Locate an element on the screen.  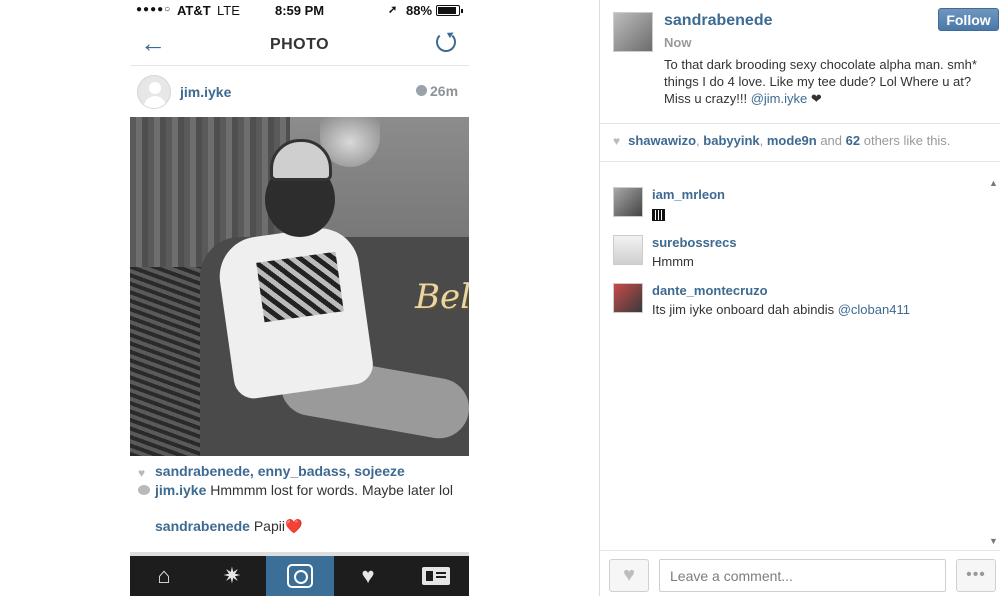
battery-icon is located at coordinates (449, 10).